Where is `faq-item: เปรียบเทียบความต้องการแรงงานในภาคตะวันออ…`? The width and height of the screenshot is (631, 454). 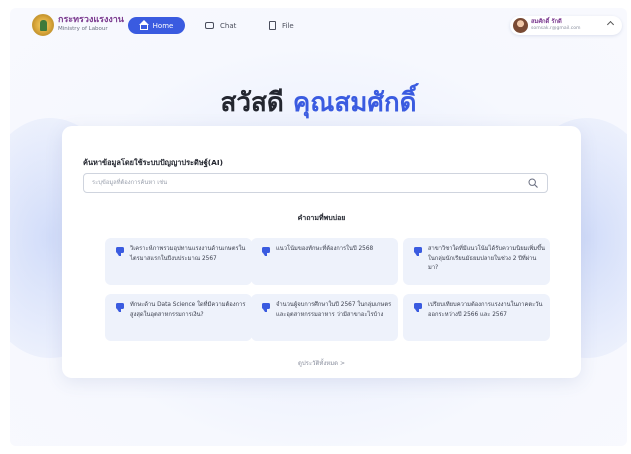 faq-item: เปรียบเทียบความต้องการแรงงานในภาคตะวันออ… is located at coordinates (476, 317).